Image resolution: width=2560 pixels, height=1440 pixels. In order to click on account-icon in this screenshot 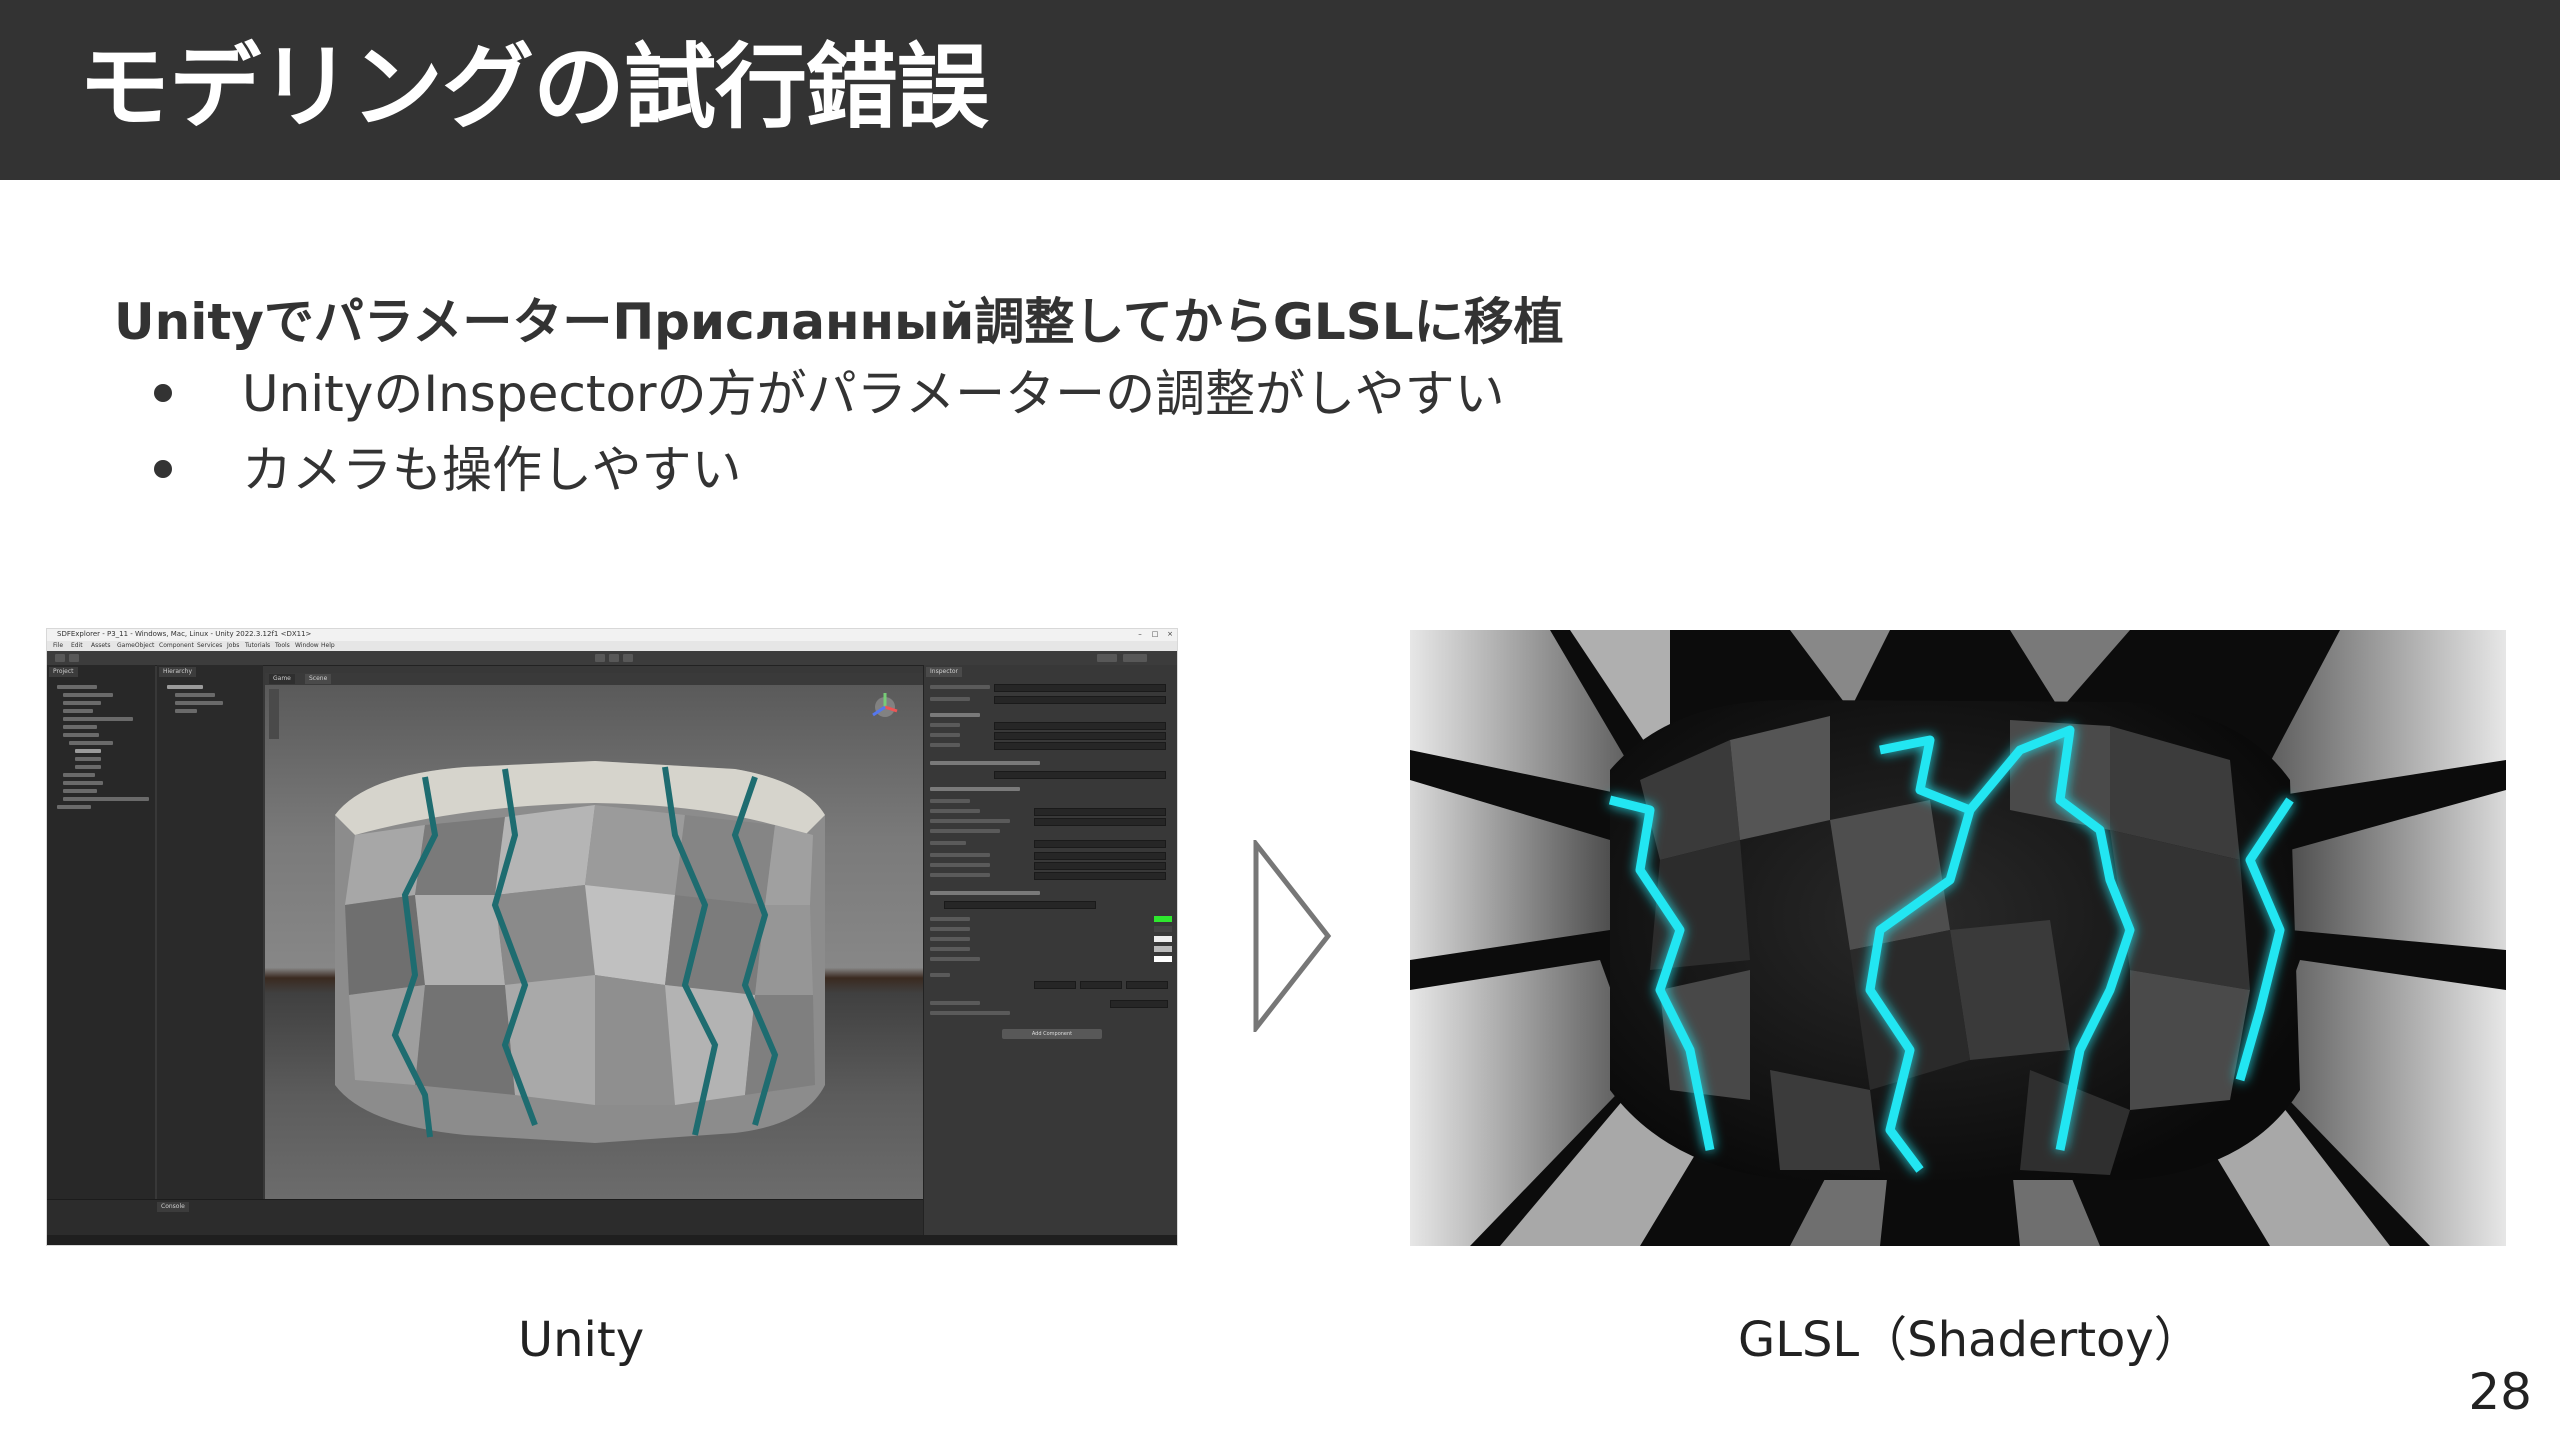, I will do `click(60, 658)`.